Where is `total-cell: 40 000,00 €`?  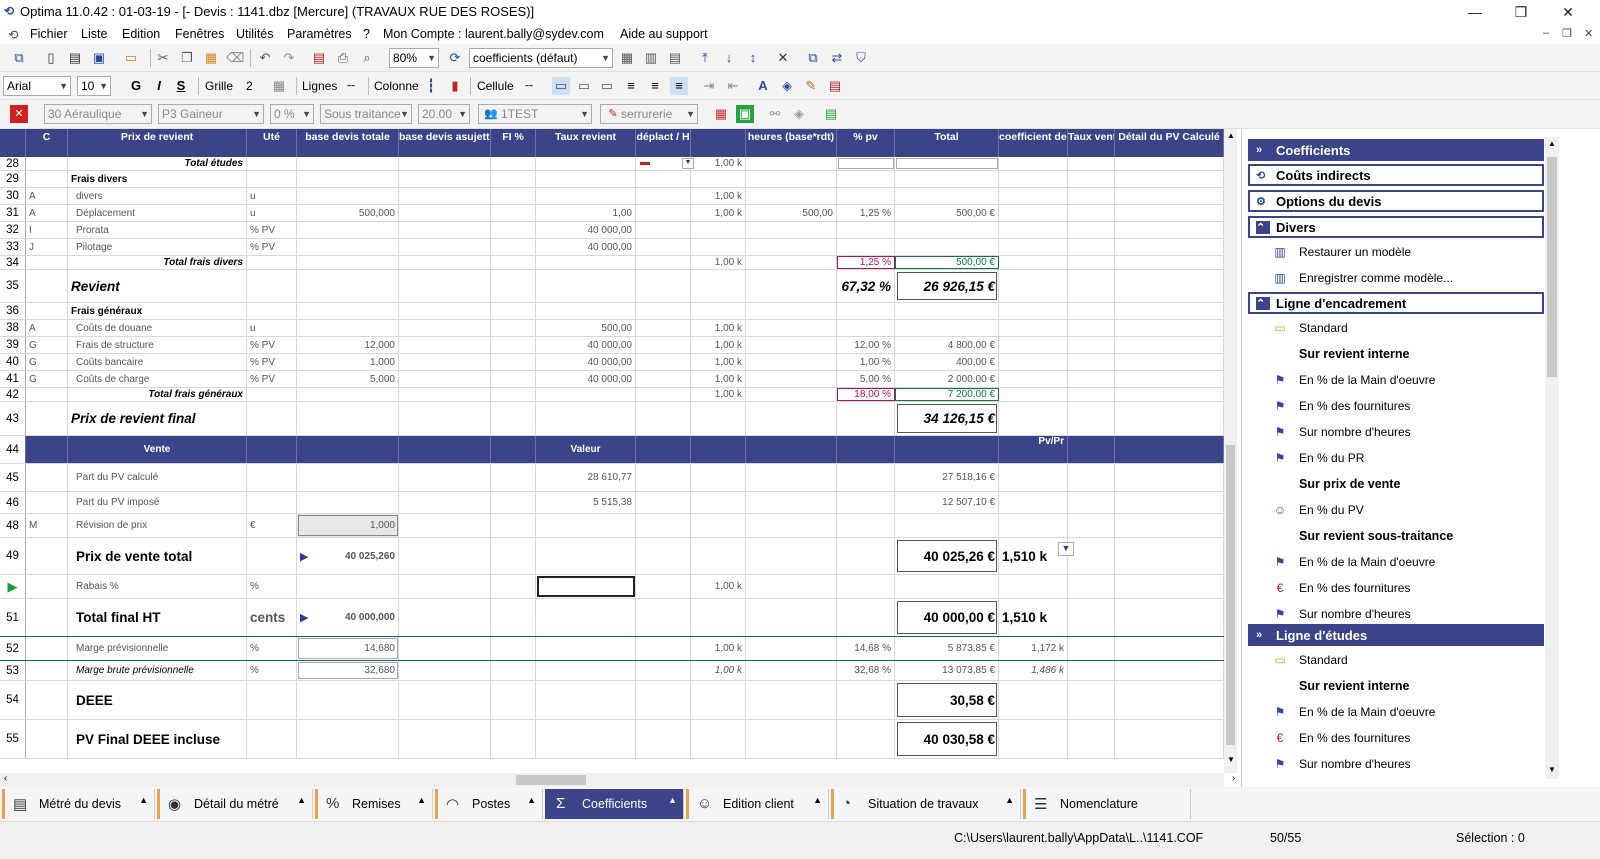
total-cell: 40 000,00 € is located at coordinates (947, 617).